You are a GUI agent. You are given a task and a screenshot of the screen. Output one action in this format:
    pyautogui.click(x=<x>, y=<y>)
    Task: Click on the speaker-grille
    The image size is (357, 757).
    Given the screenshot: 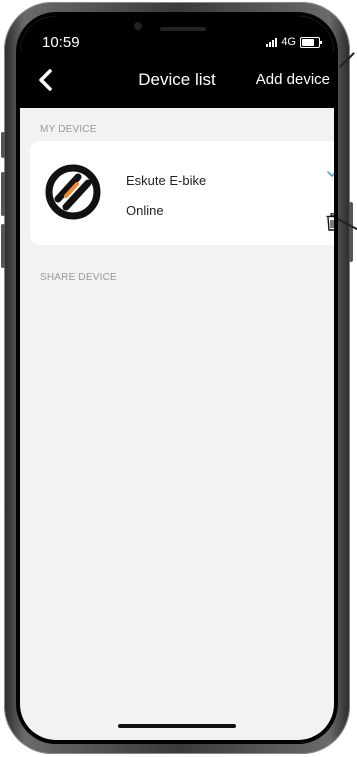 What is the action you would take?
    pyautogui.click(x=183, y=29)
    